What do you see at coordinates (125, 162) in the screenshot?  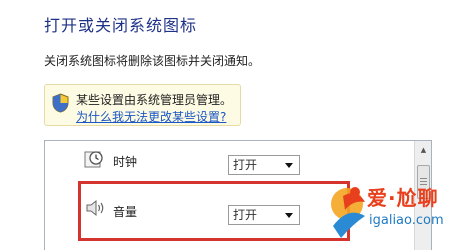 I see `row-label-clock: 时钟` at bounding box center [125, 162].